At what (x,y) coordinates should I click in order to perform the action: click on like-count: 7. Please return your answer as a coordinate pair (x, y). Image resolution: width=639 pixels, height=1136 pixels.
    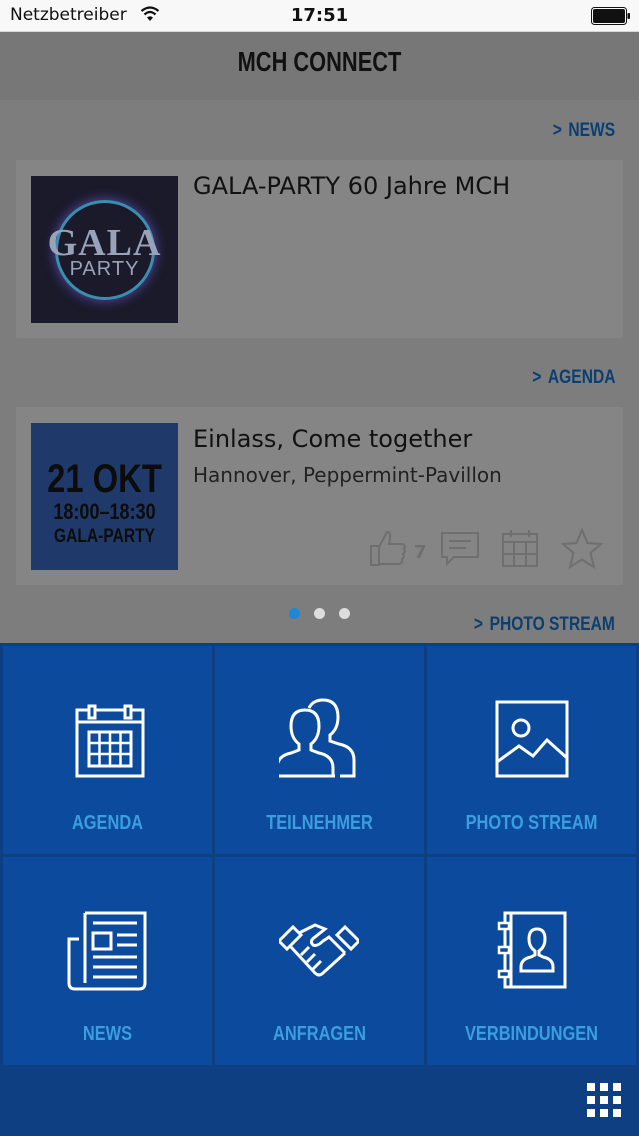
    Looking at the image, I should click on (420, 552).